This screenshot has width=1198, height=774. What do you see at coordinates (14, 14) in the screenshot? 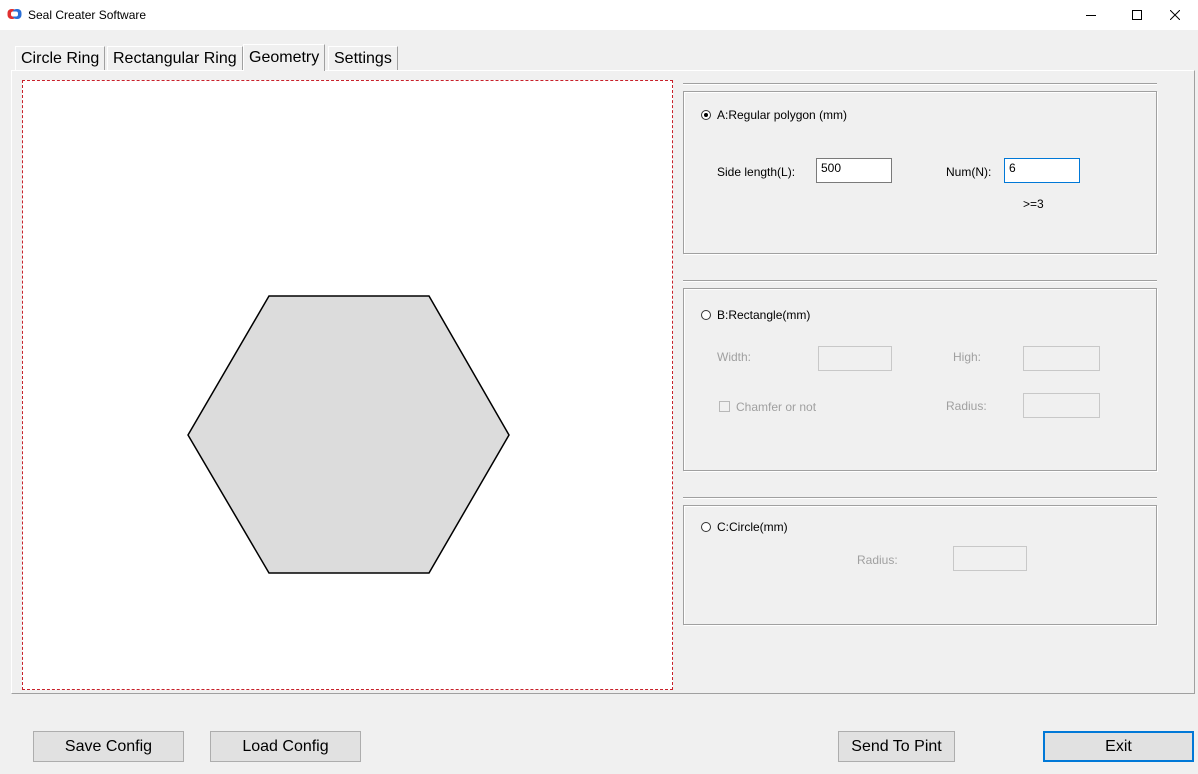
I see `app-icon` at bounding box center [14, 14].